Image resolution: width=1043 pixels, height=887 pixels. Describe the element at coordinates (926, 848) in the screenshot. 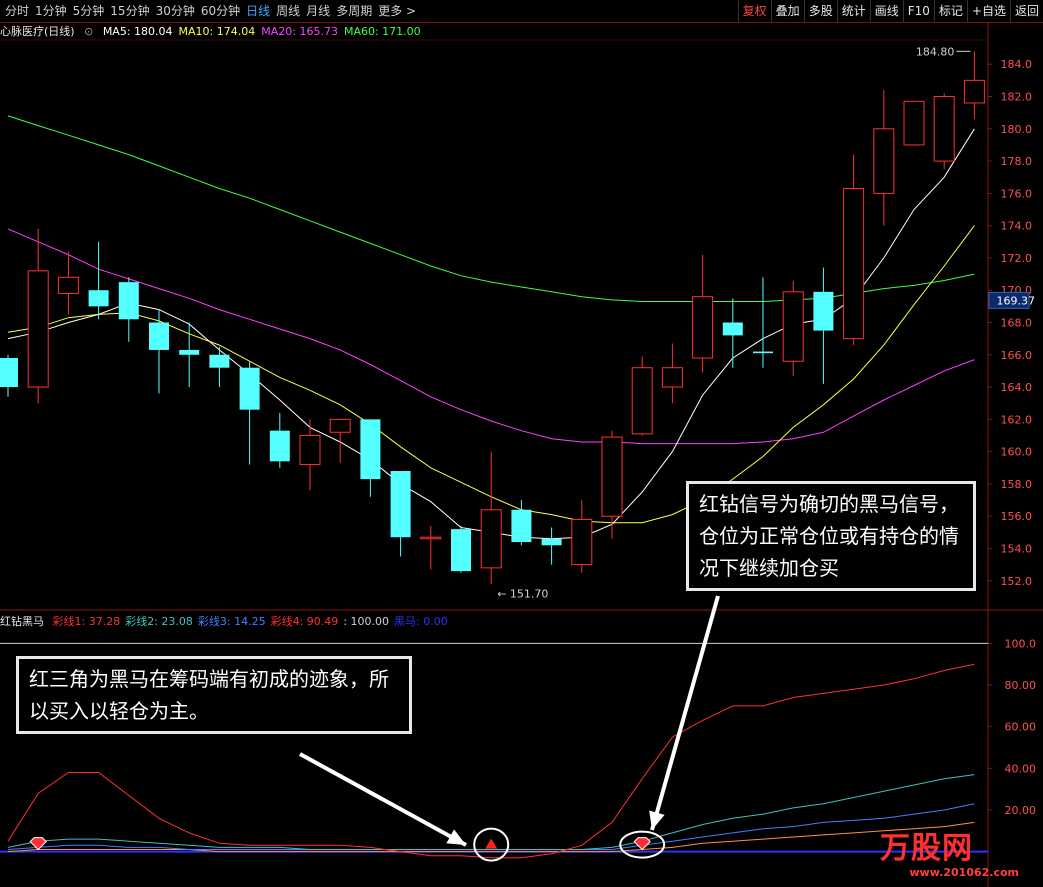

I see `logo-text: 万股网` at that location.